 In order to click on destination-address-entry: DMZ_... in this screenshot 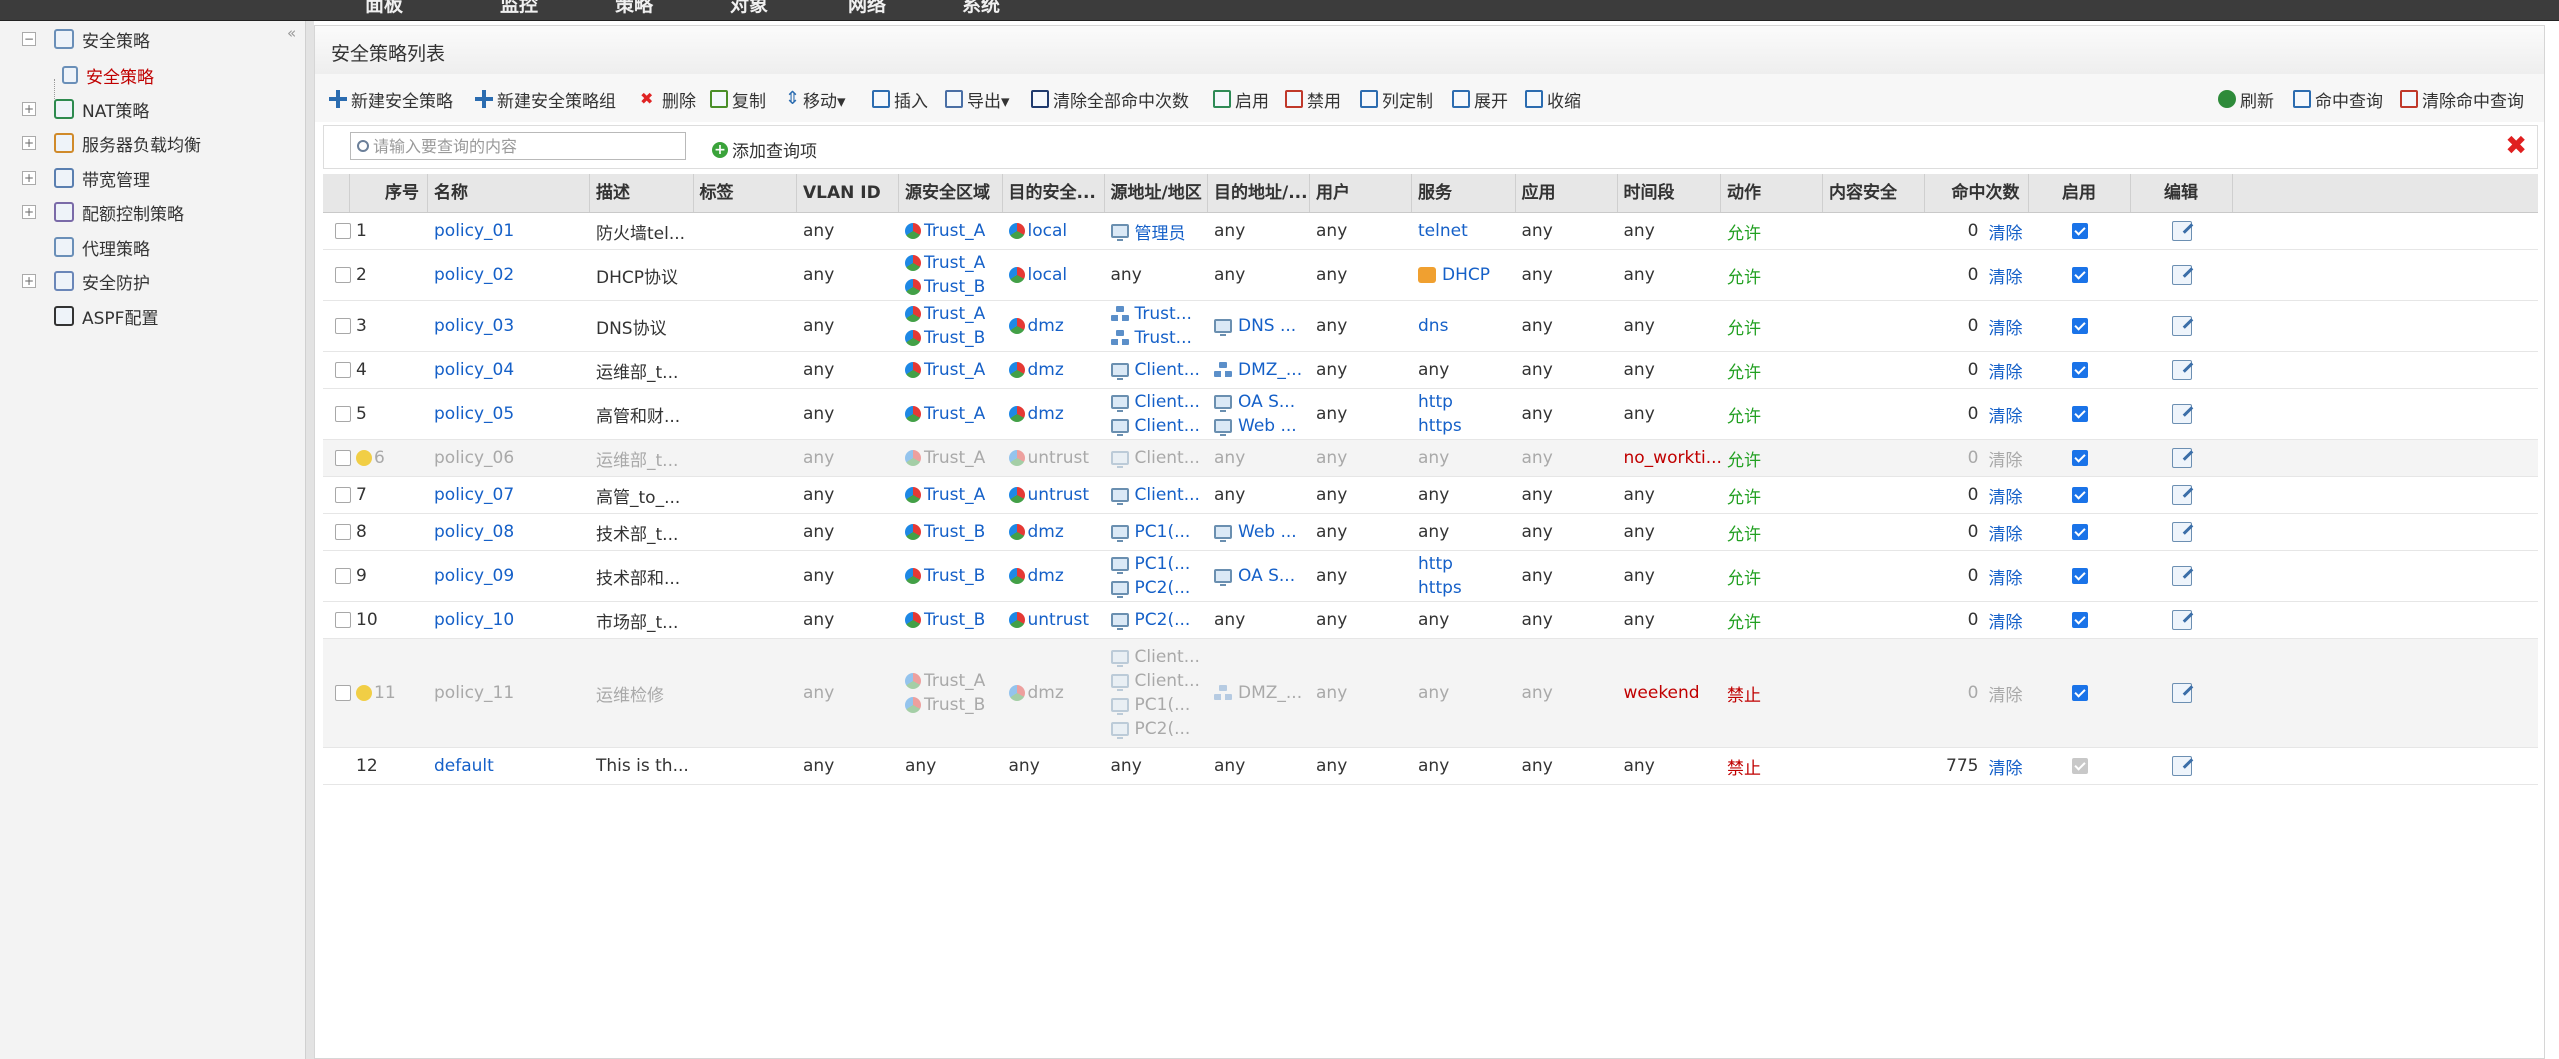, I will do `click(1262, 693)`.